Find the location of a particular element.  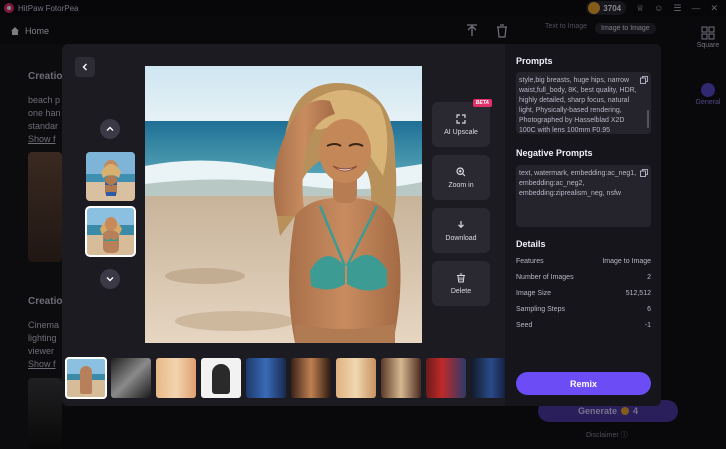

detail-label: Number of Images is located at coordinates (545, 277).